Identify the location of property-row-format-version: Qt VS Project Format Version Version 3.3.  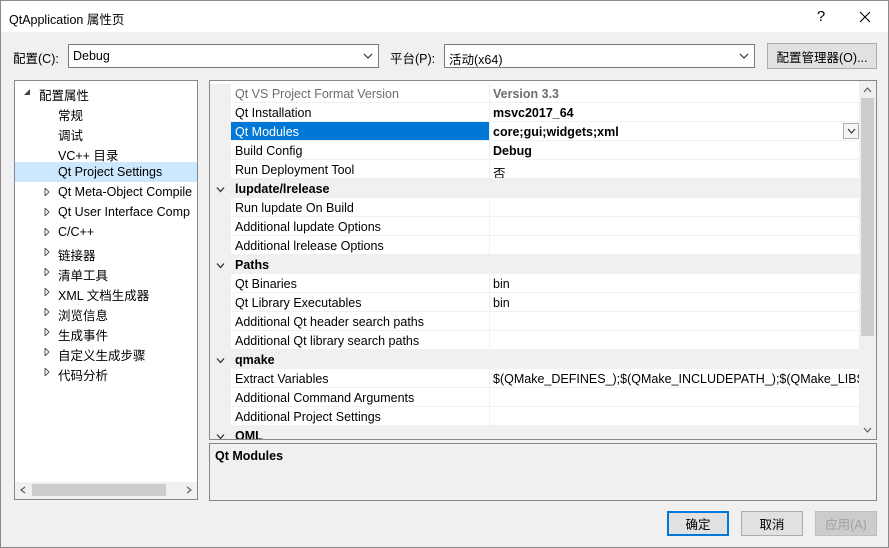
(535, 93).